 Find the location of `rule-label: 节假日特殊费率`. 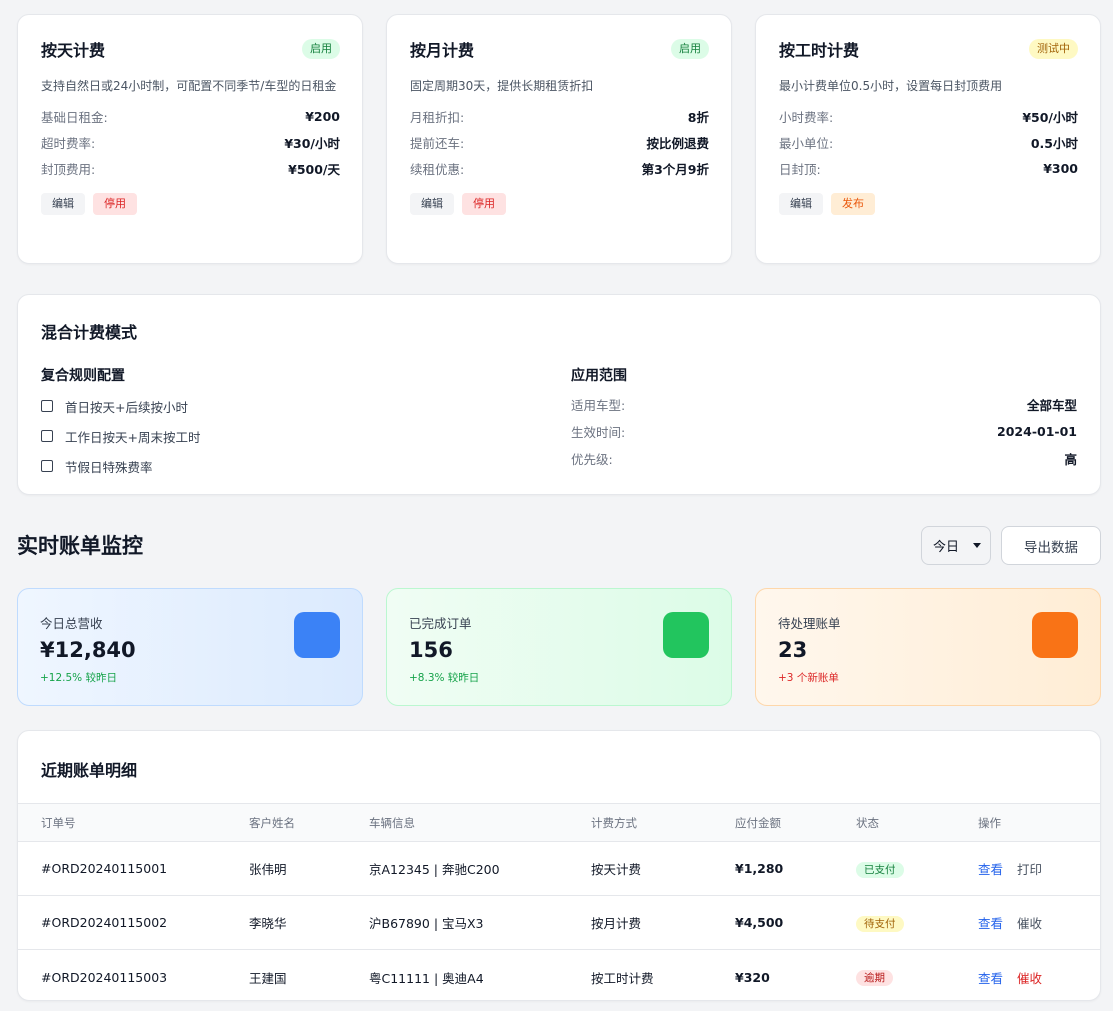

rule-label: 节假日特殊费率 is located at coordinates (109, 467).